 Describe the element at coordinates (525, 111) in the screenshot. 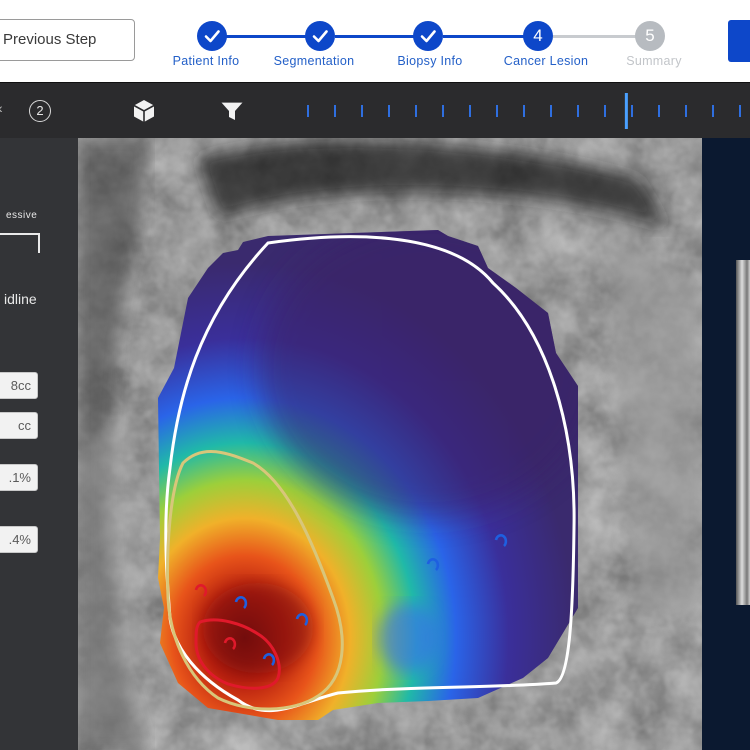

I see `slice-slider` at that location.